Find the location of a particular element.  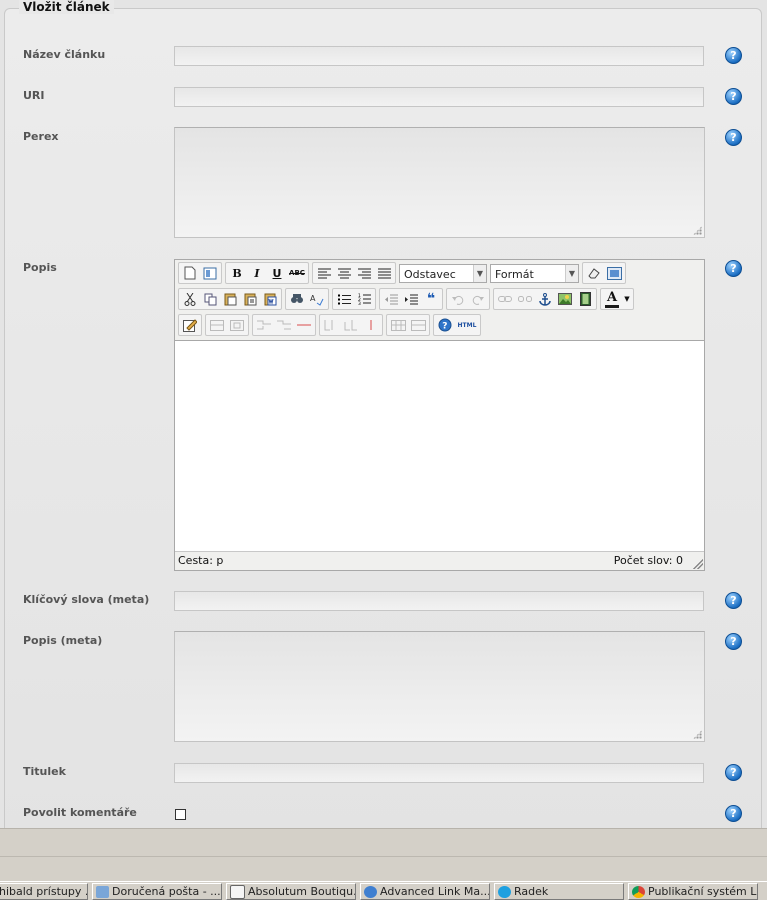

align-left-icon is located at coordinates (324, 273).